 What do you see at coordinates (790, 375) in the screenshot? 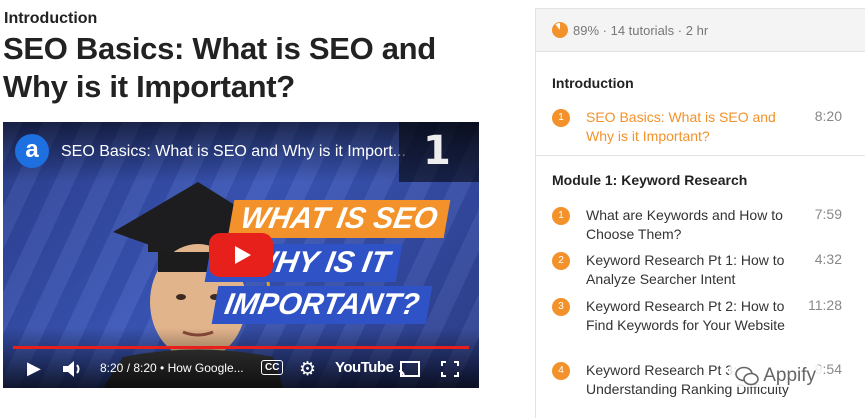
I see `watermark-text: Appify` at bounding box center [790, 375].